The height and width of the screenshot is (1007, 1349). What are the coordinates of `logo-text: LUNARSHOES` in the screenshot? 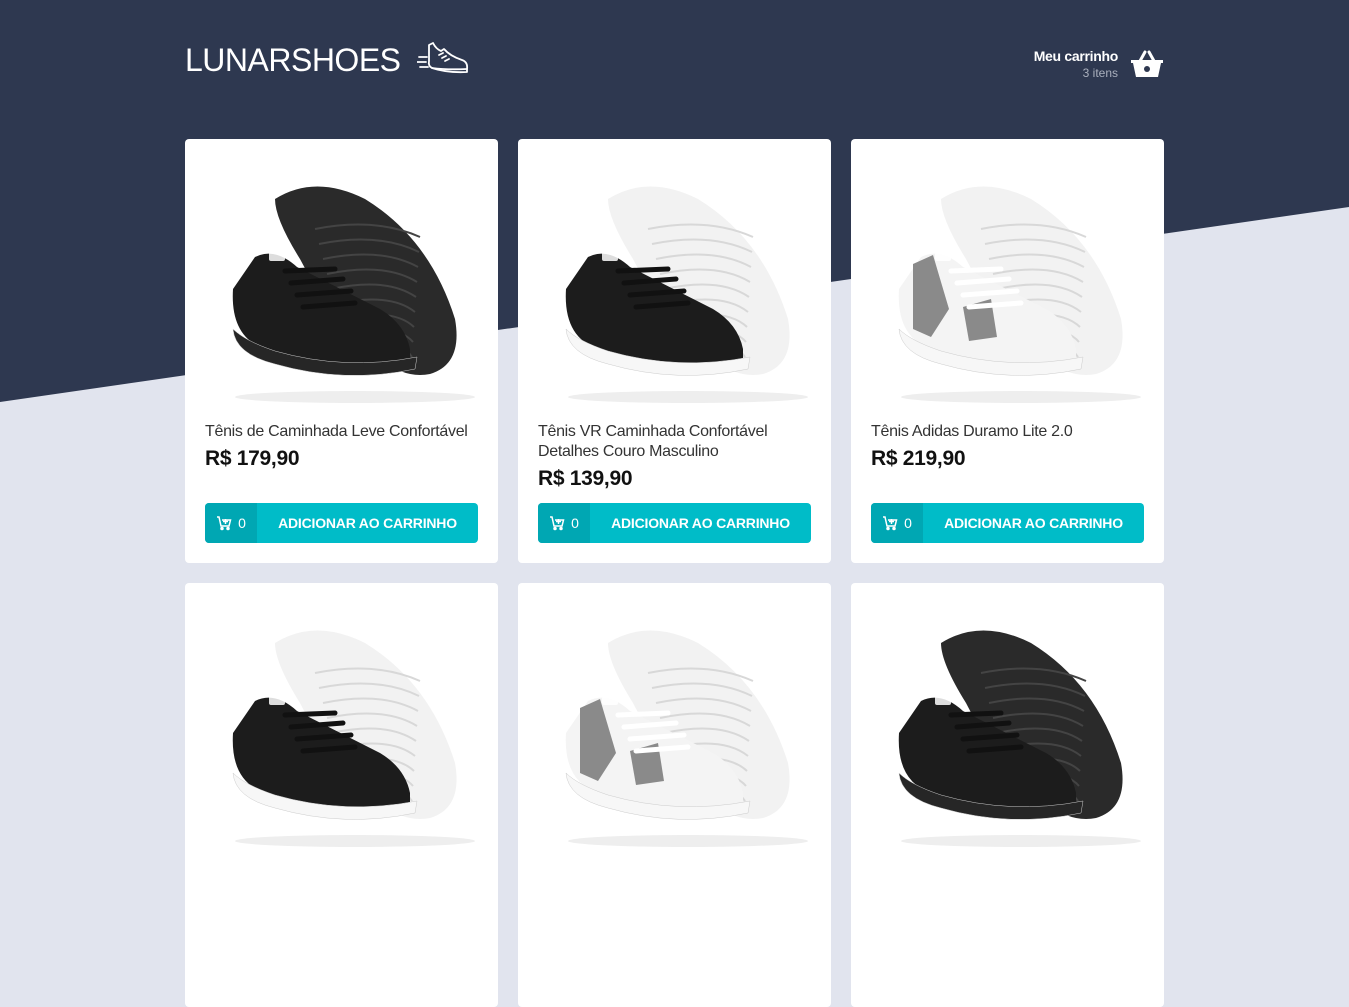 It's located at (293, 60).